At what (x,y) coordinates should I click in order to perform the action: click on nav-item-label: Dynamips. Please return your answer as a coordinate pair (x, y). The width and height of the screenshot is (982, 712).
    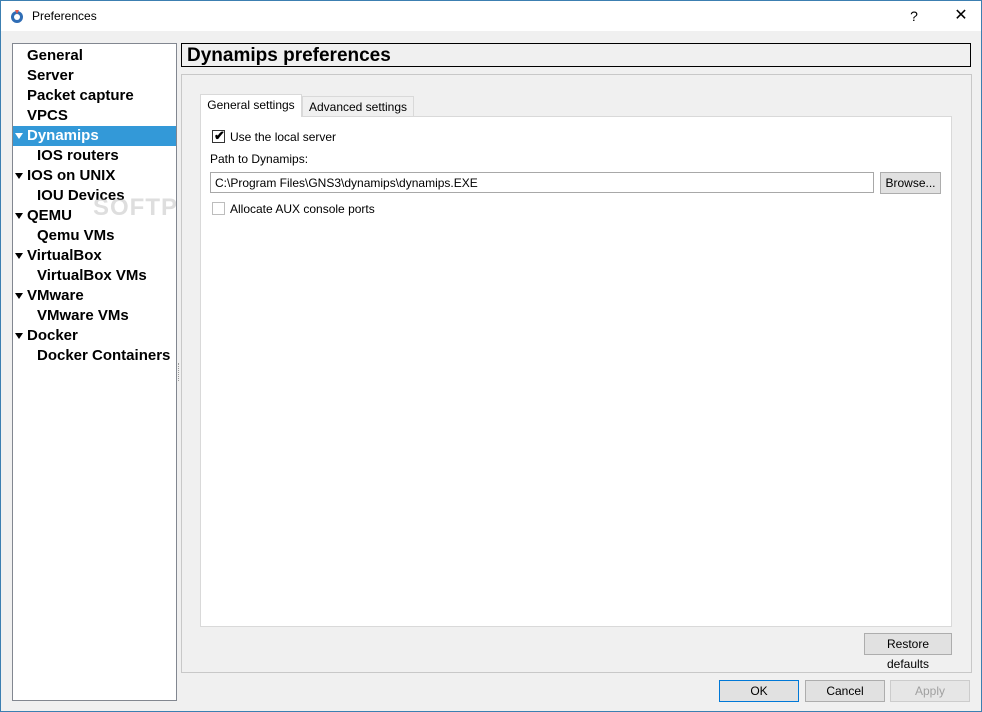
    Looking at the image, I should click on (63, 135).